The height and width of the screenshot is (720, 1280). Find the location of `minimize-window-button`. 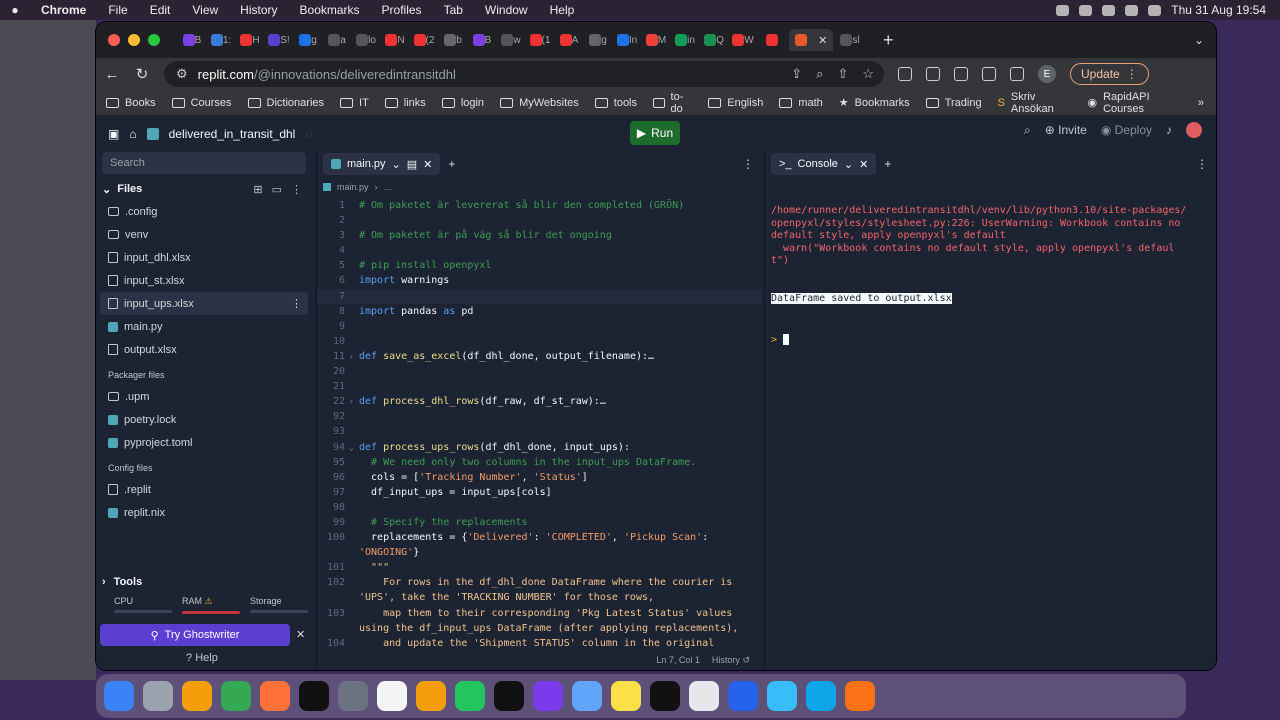

minimize-window-button is located at coordinates (134, 40).